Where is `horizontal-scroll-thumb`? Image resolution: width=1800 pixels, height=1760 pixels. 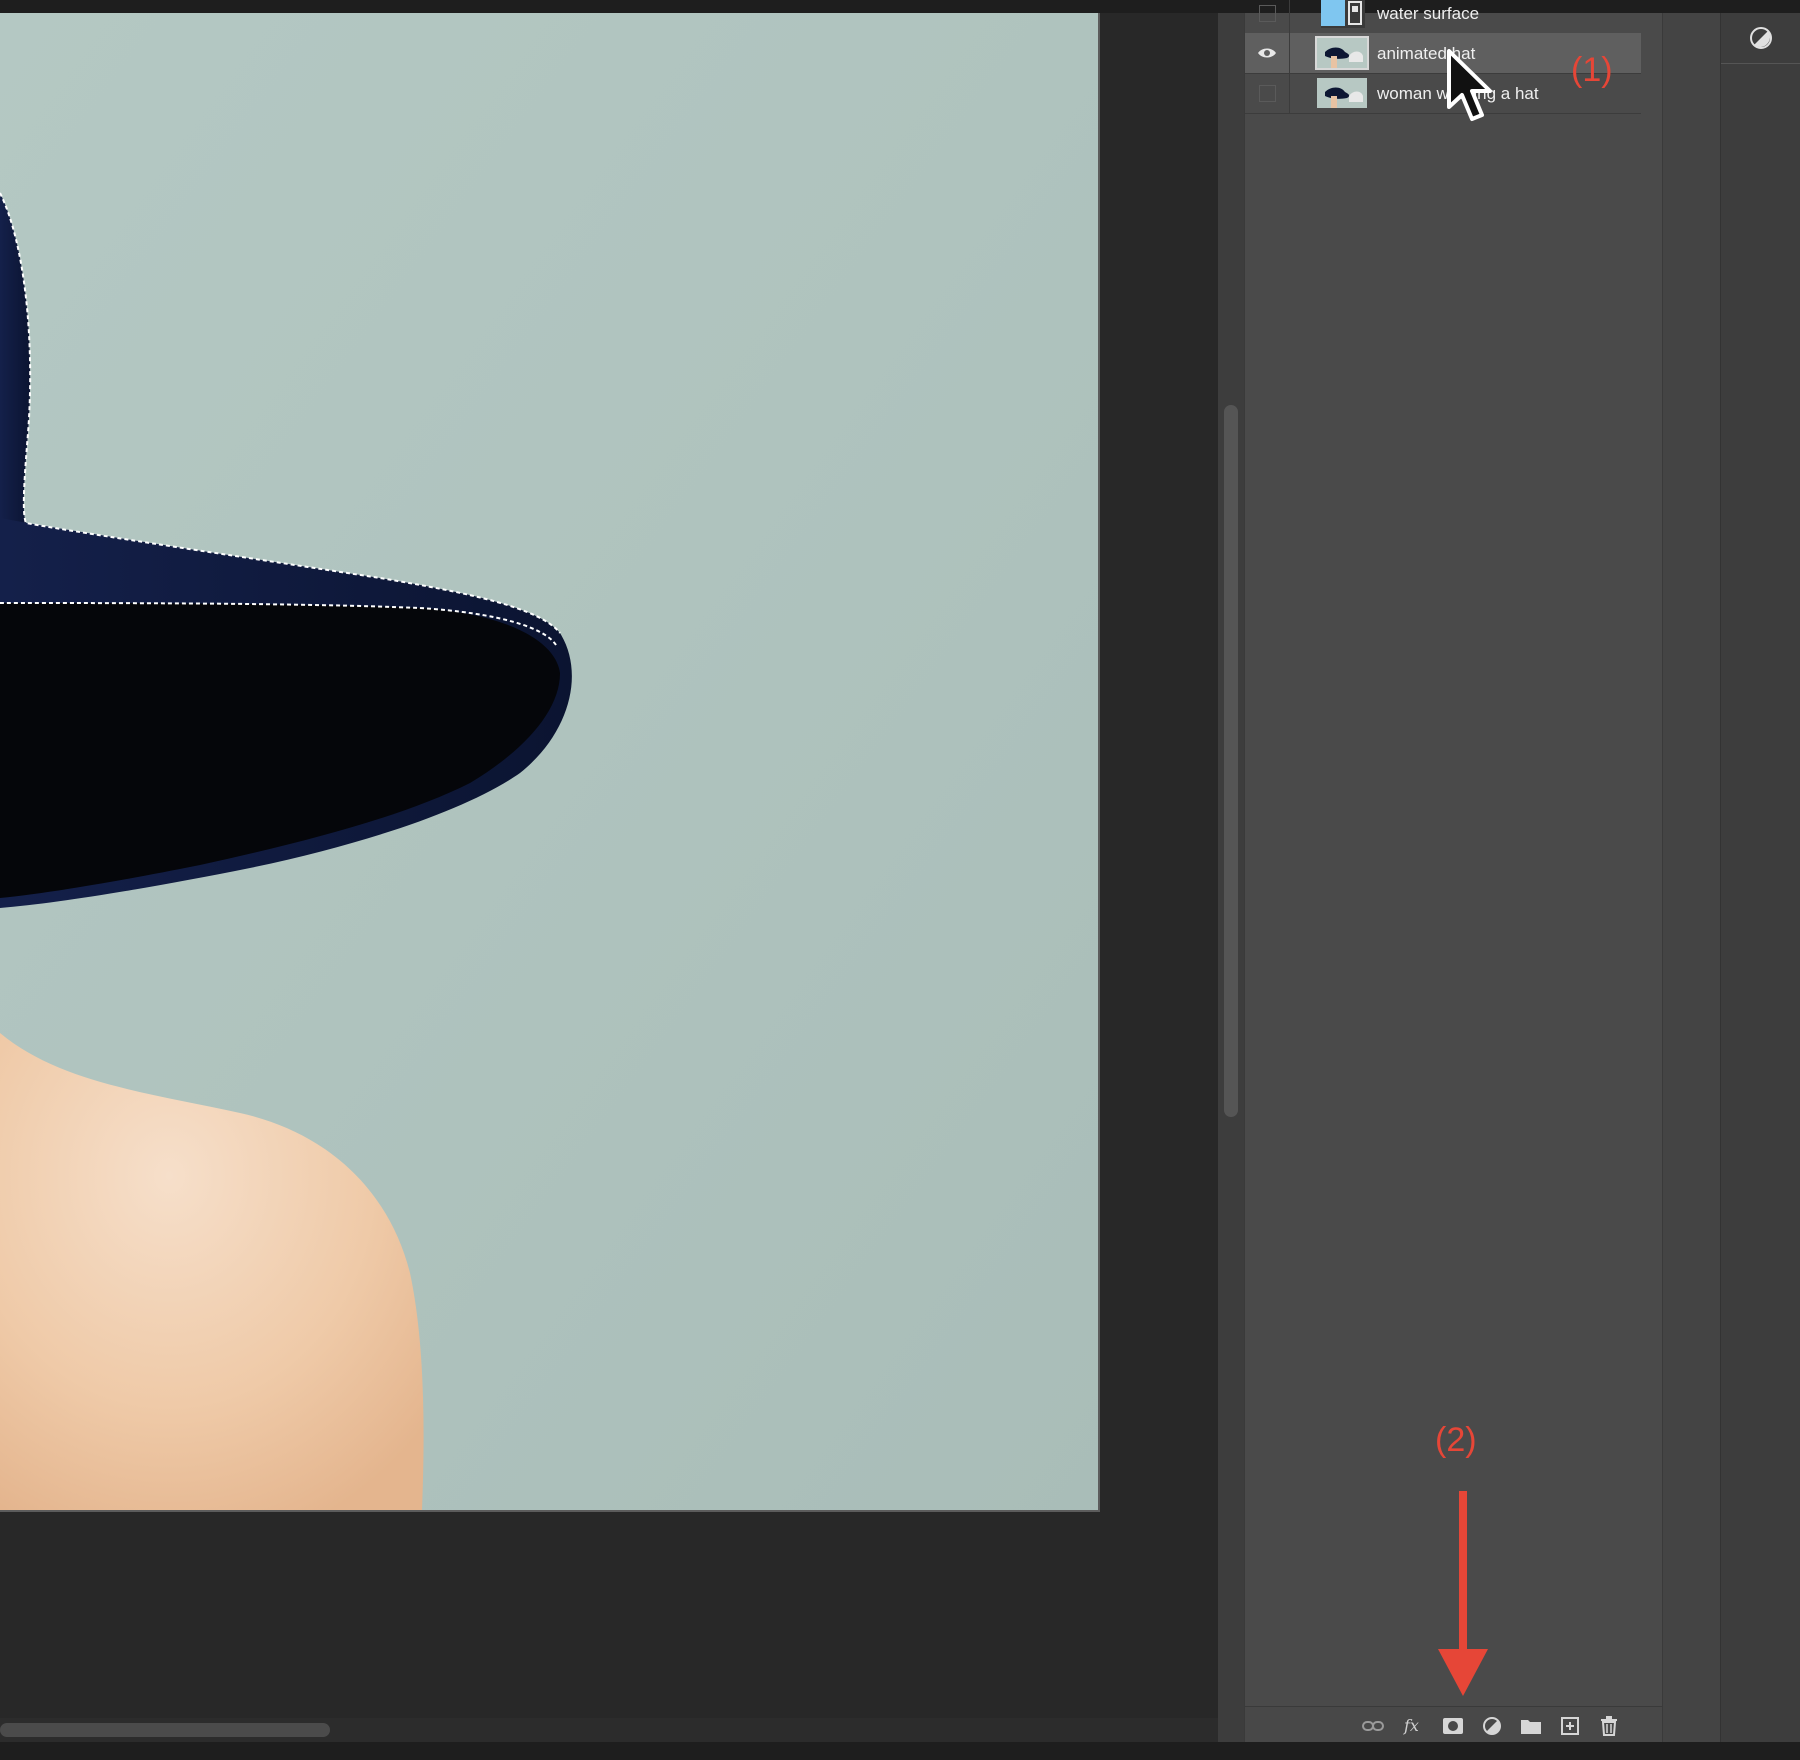
horizontal-scroll-thumb is located at coordinates (165, 1730).